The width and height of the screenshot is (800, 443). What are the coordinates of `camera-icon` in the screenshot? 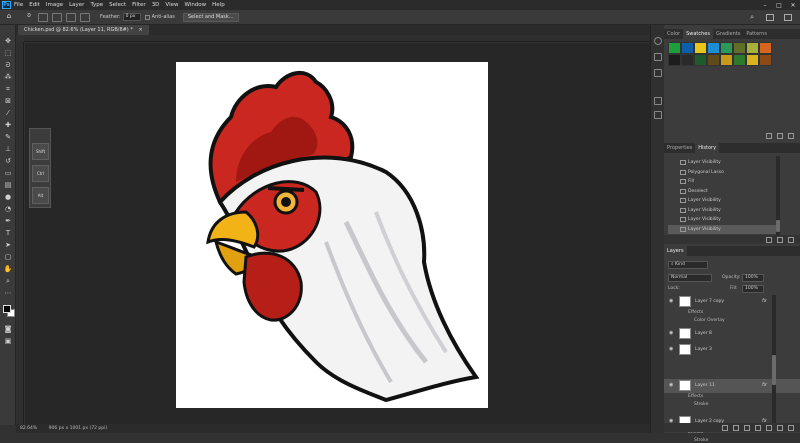 It's located at (780, 239).